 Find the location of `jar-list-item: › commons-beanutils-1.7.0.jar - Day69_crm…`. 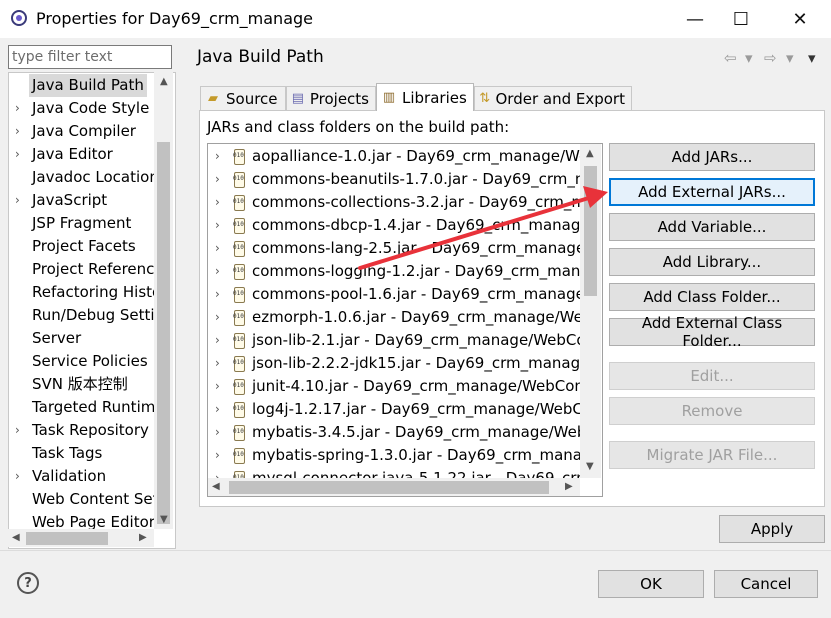

jar-list-item: › commons-beanutils-1.7.0.jar - Day69_crm… is located at coordinates (394, 179).